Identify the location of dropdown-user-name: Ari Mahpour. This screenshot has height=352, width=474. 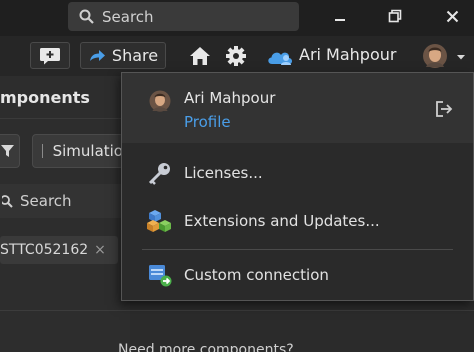
(230, 98).